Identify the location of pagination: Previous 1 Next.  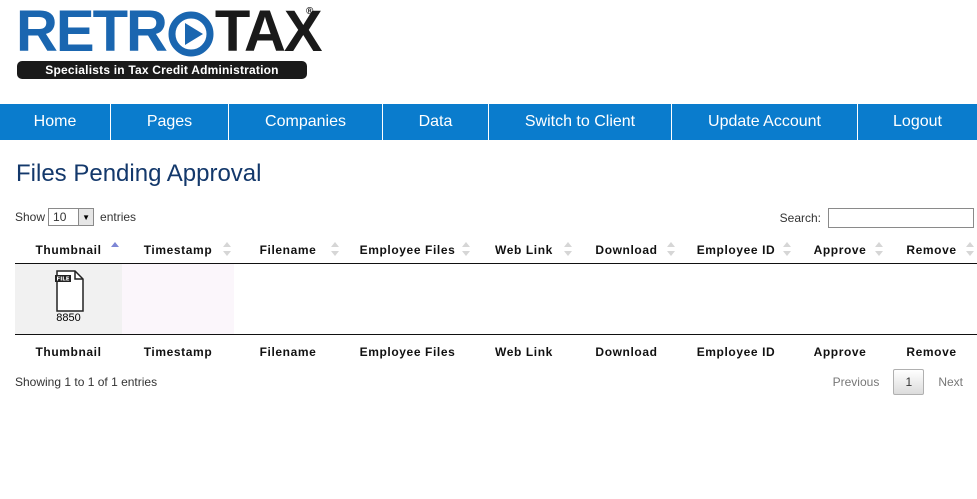
(905, 382).